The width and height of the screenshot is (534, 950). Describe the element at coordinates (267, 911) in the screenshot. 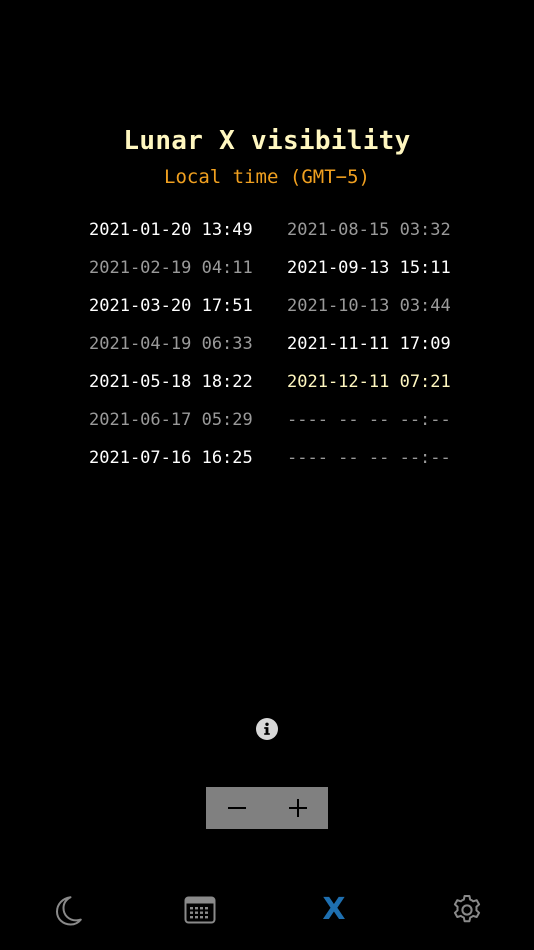

I see `tab-bar: X` at that location.